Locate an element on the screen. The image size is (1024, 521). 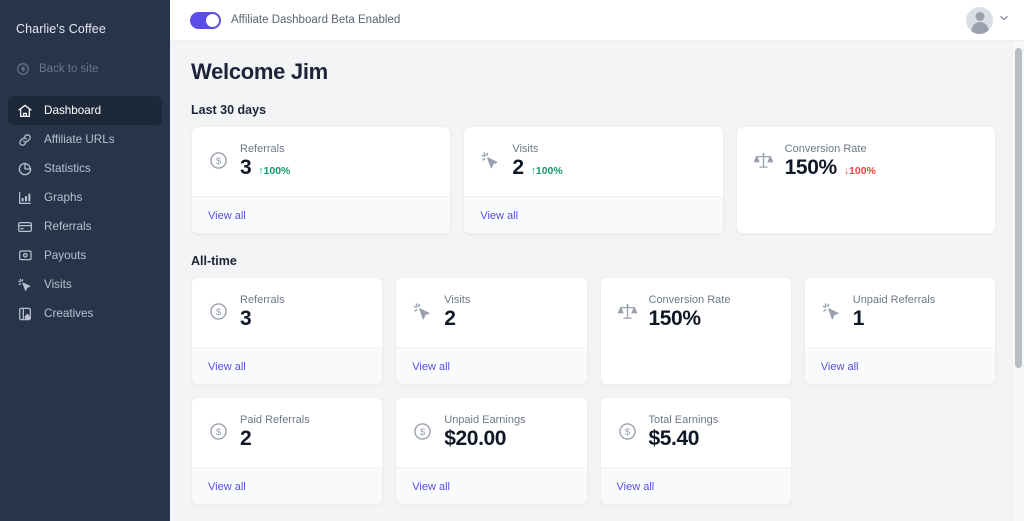
scrollbar-thumb is located at coordinates (1018, 208).